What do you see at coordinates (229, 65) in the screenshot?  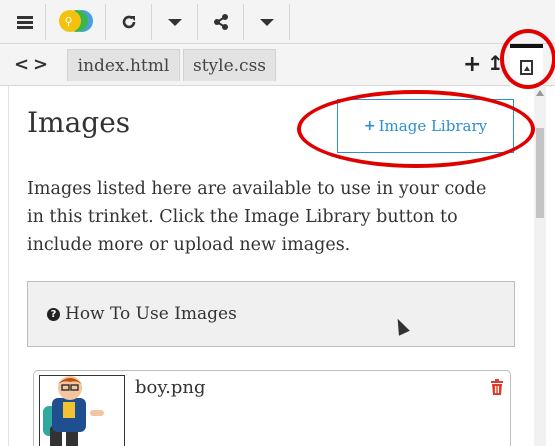 I see `tab-style-css: style.css` at bounding box center [229, 65].